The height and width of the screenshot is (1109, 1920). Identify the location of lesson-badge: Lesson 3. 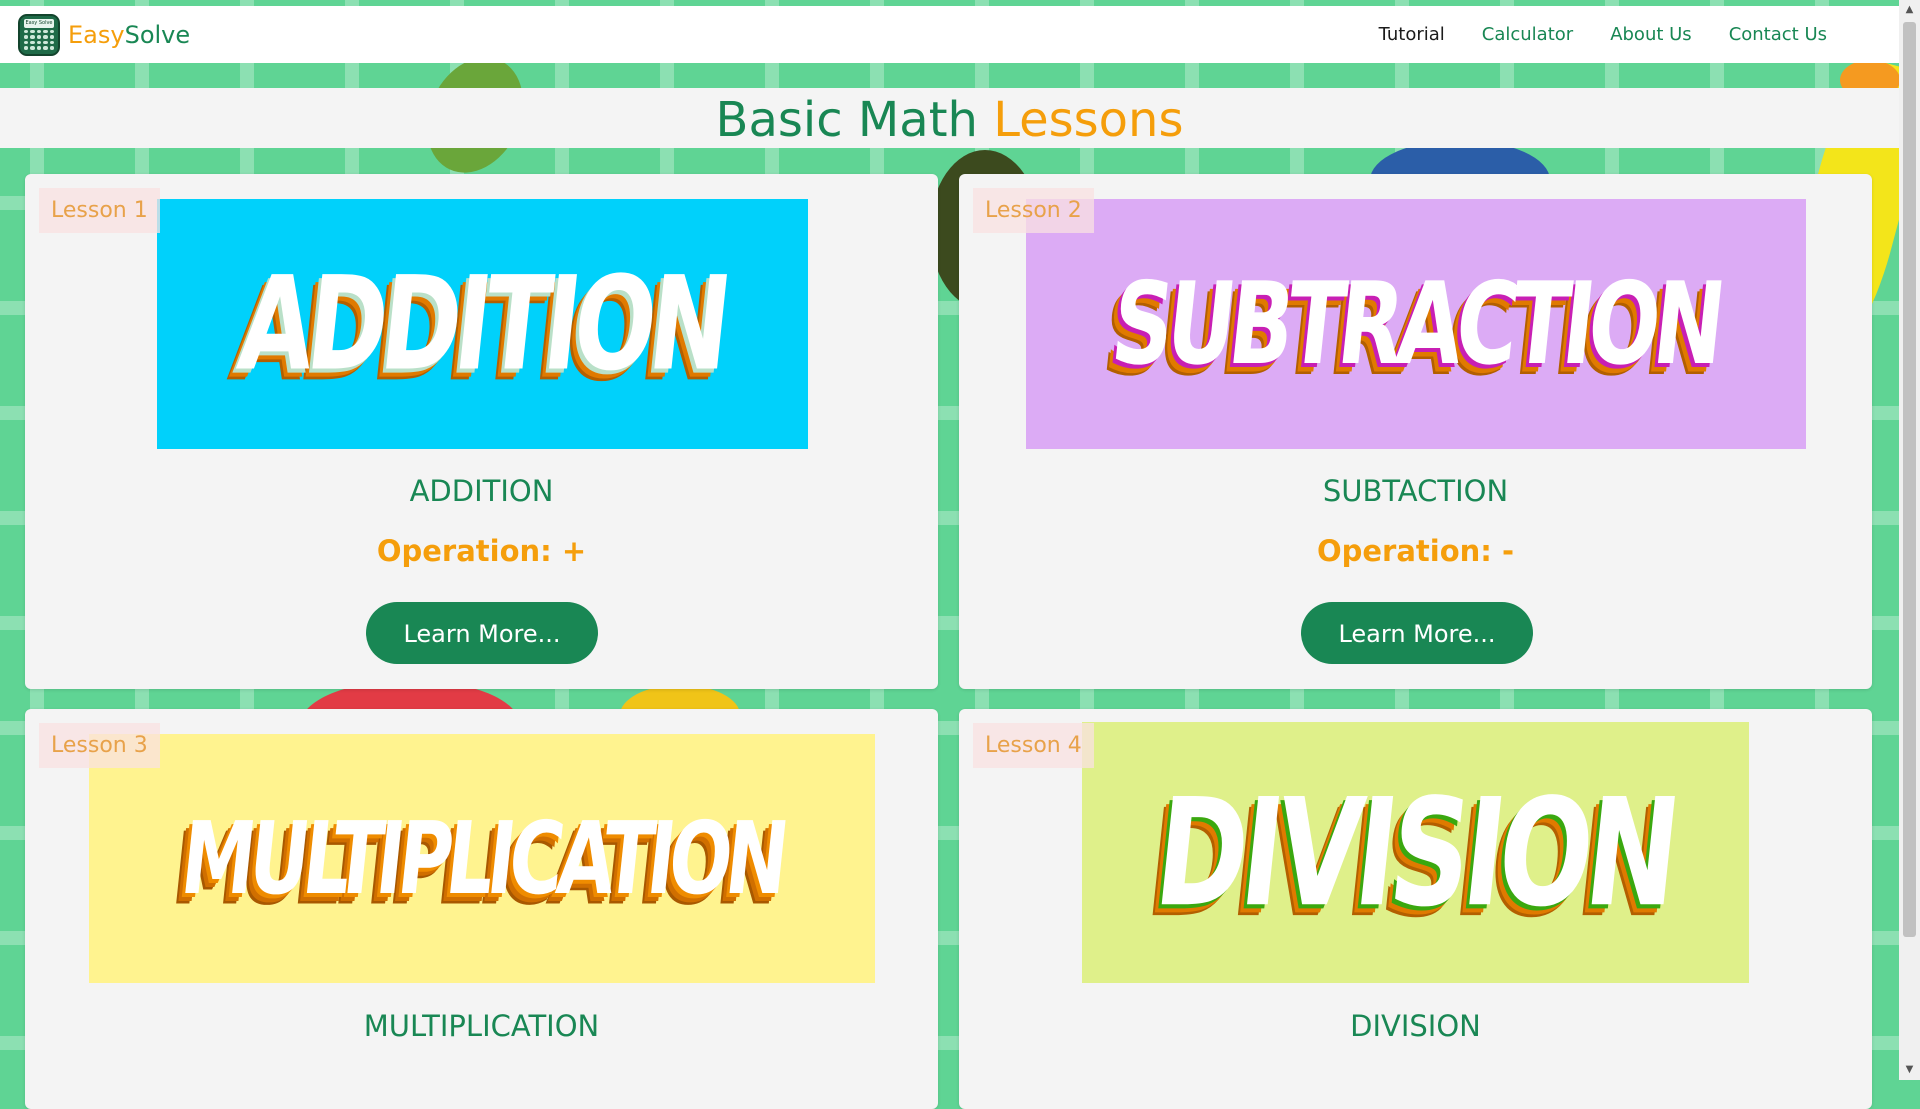
(99, 745).